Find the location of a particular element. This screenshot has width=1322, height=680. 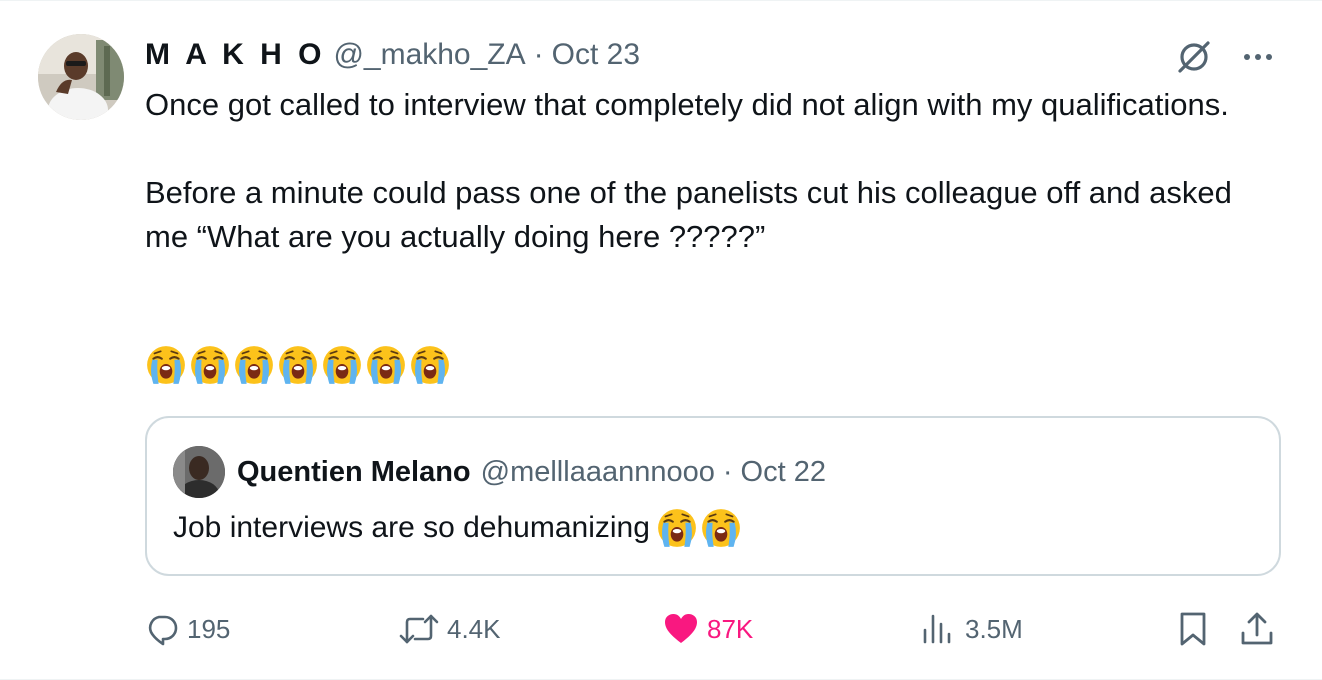

repost-button: 4.4K is located at coordinates (450, 629).